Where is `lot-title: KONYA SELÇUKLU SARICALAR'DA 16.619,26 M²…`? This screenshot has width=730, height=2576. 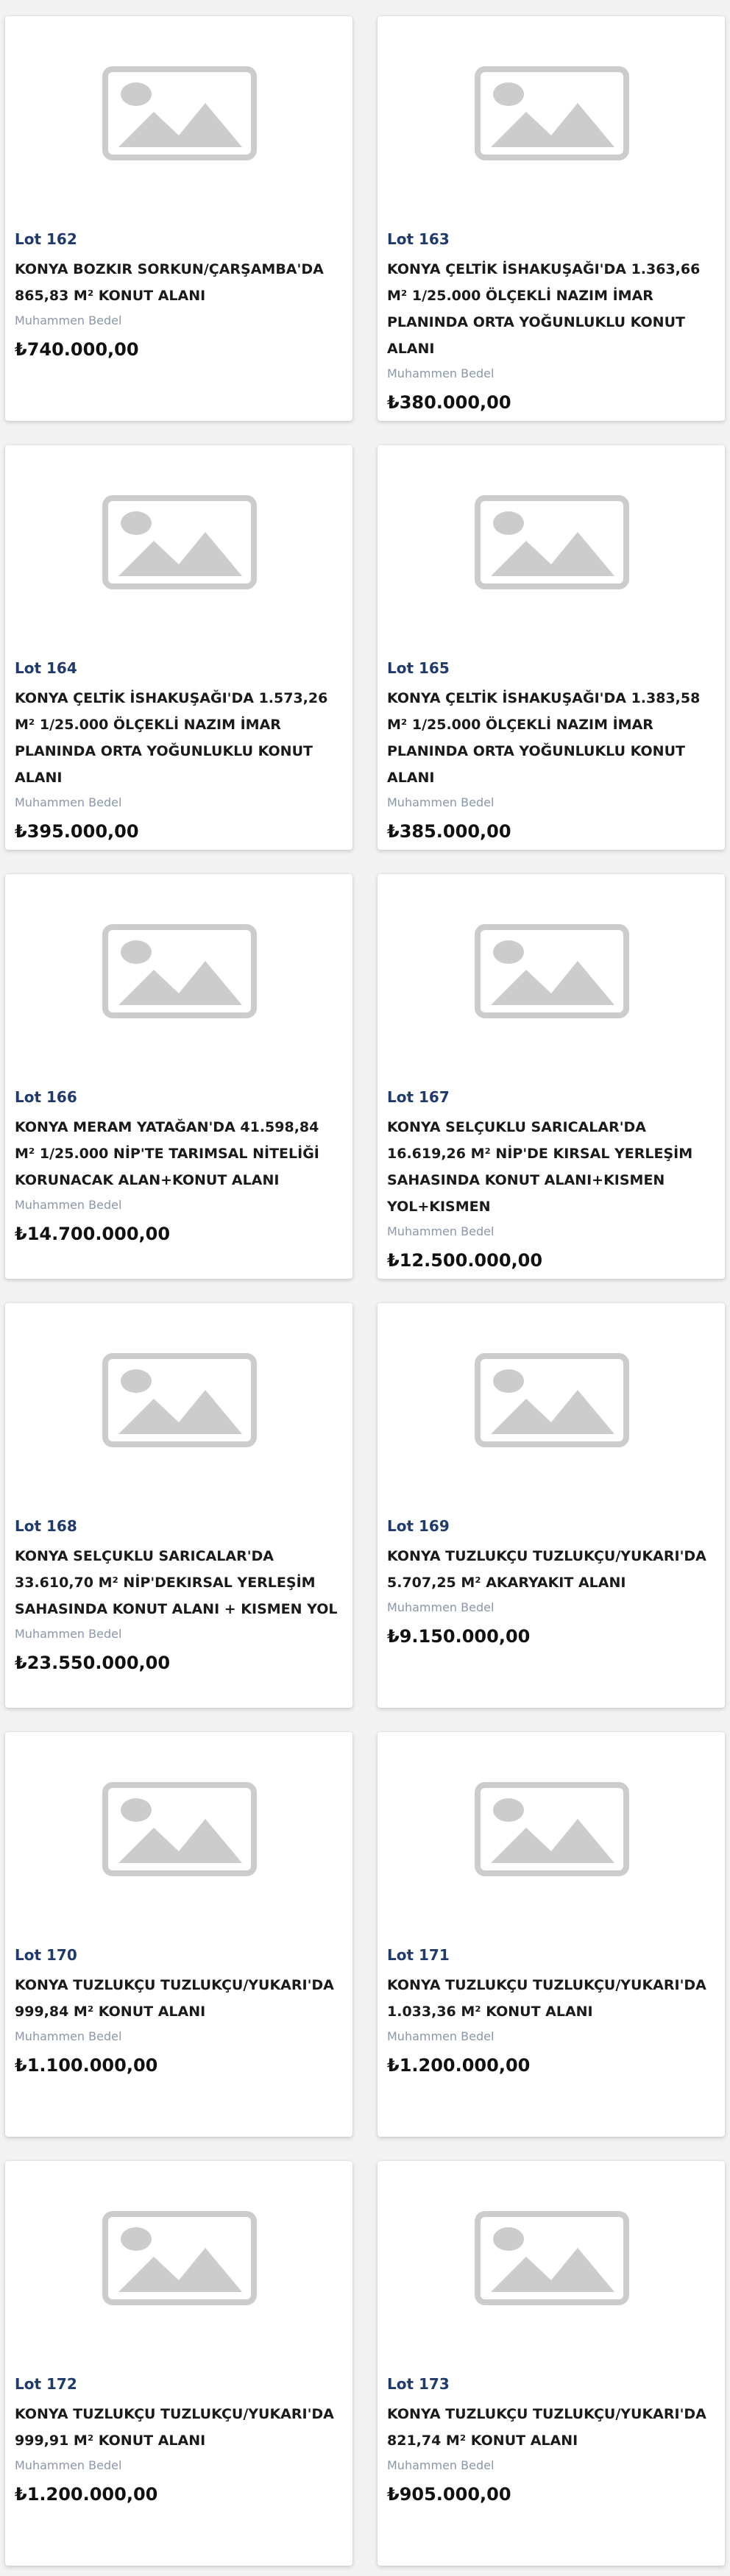 lot-title: KONYA SELÇUKLU SARICALAR'DA 16.619,26 M²… is located at coordinates (551, 1167).